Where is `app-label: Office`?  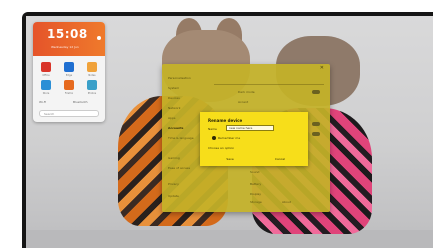
app-label: Office is located at coordinates (46, 75).